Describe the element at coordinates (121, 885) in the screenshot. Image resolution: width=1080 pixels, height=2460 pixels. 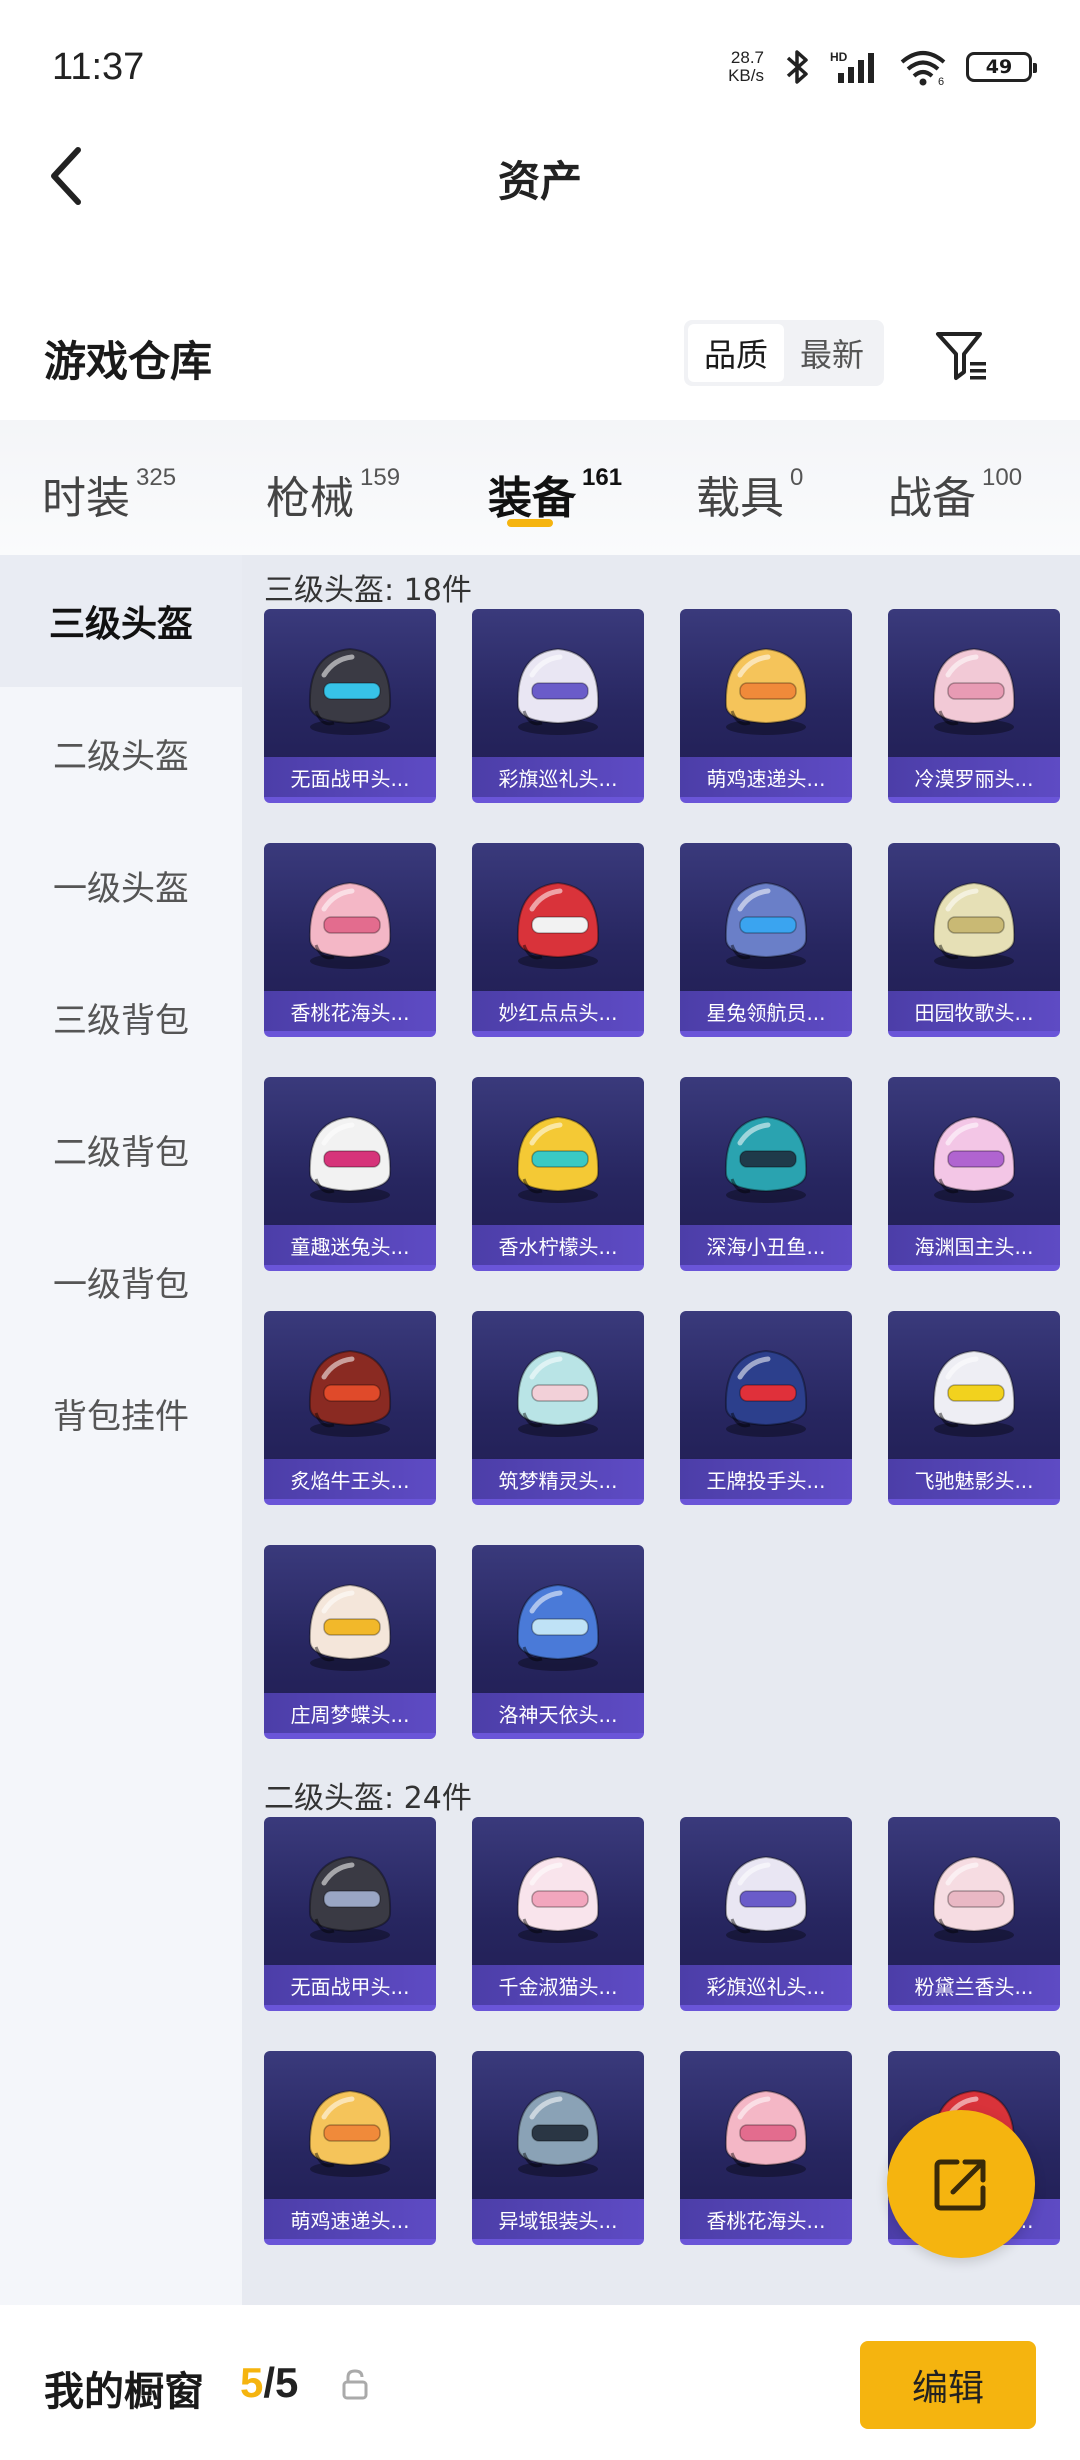
I see `sidebar-item-level1-helmet: 一级头盔` at that location.